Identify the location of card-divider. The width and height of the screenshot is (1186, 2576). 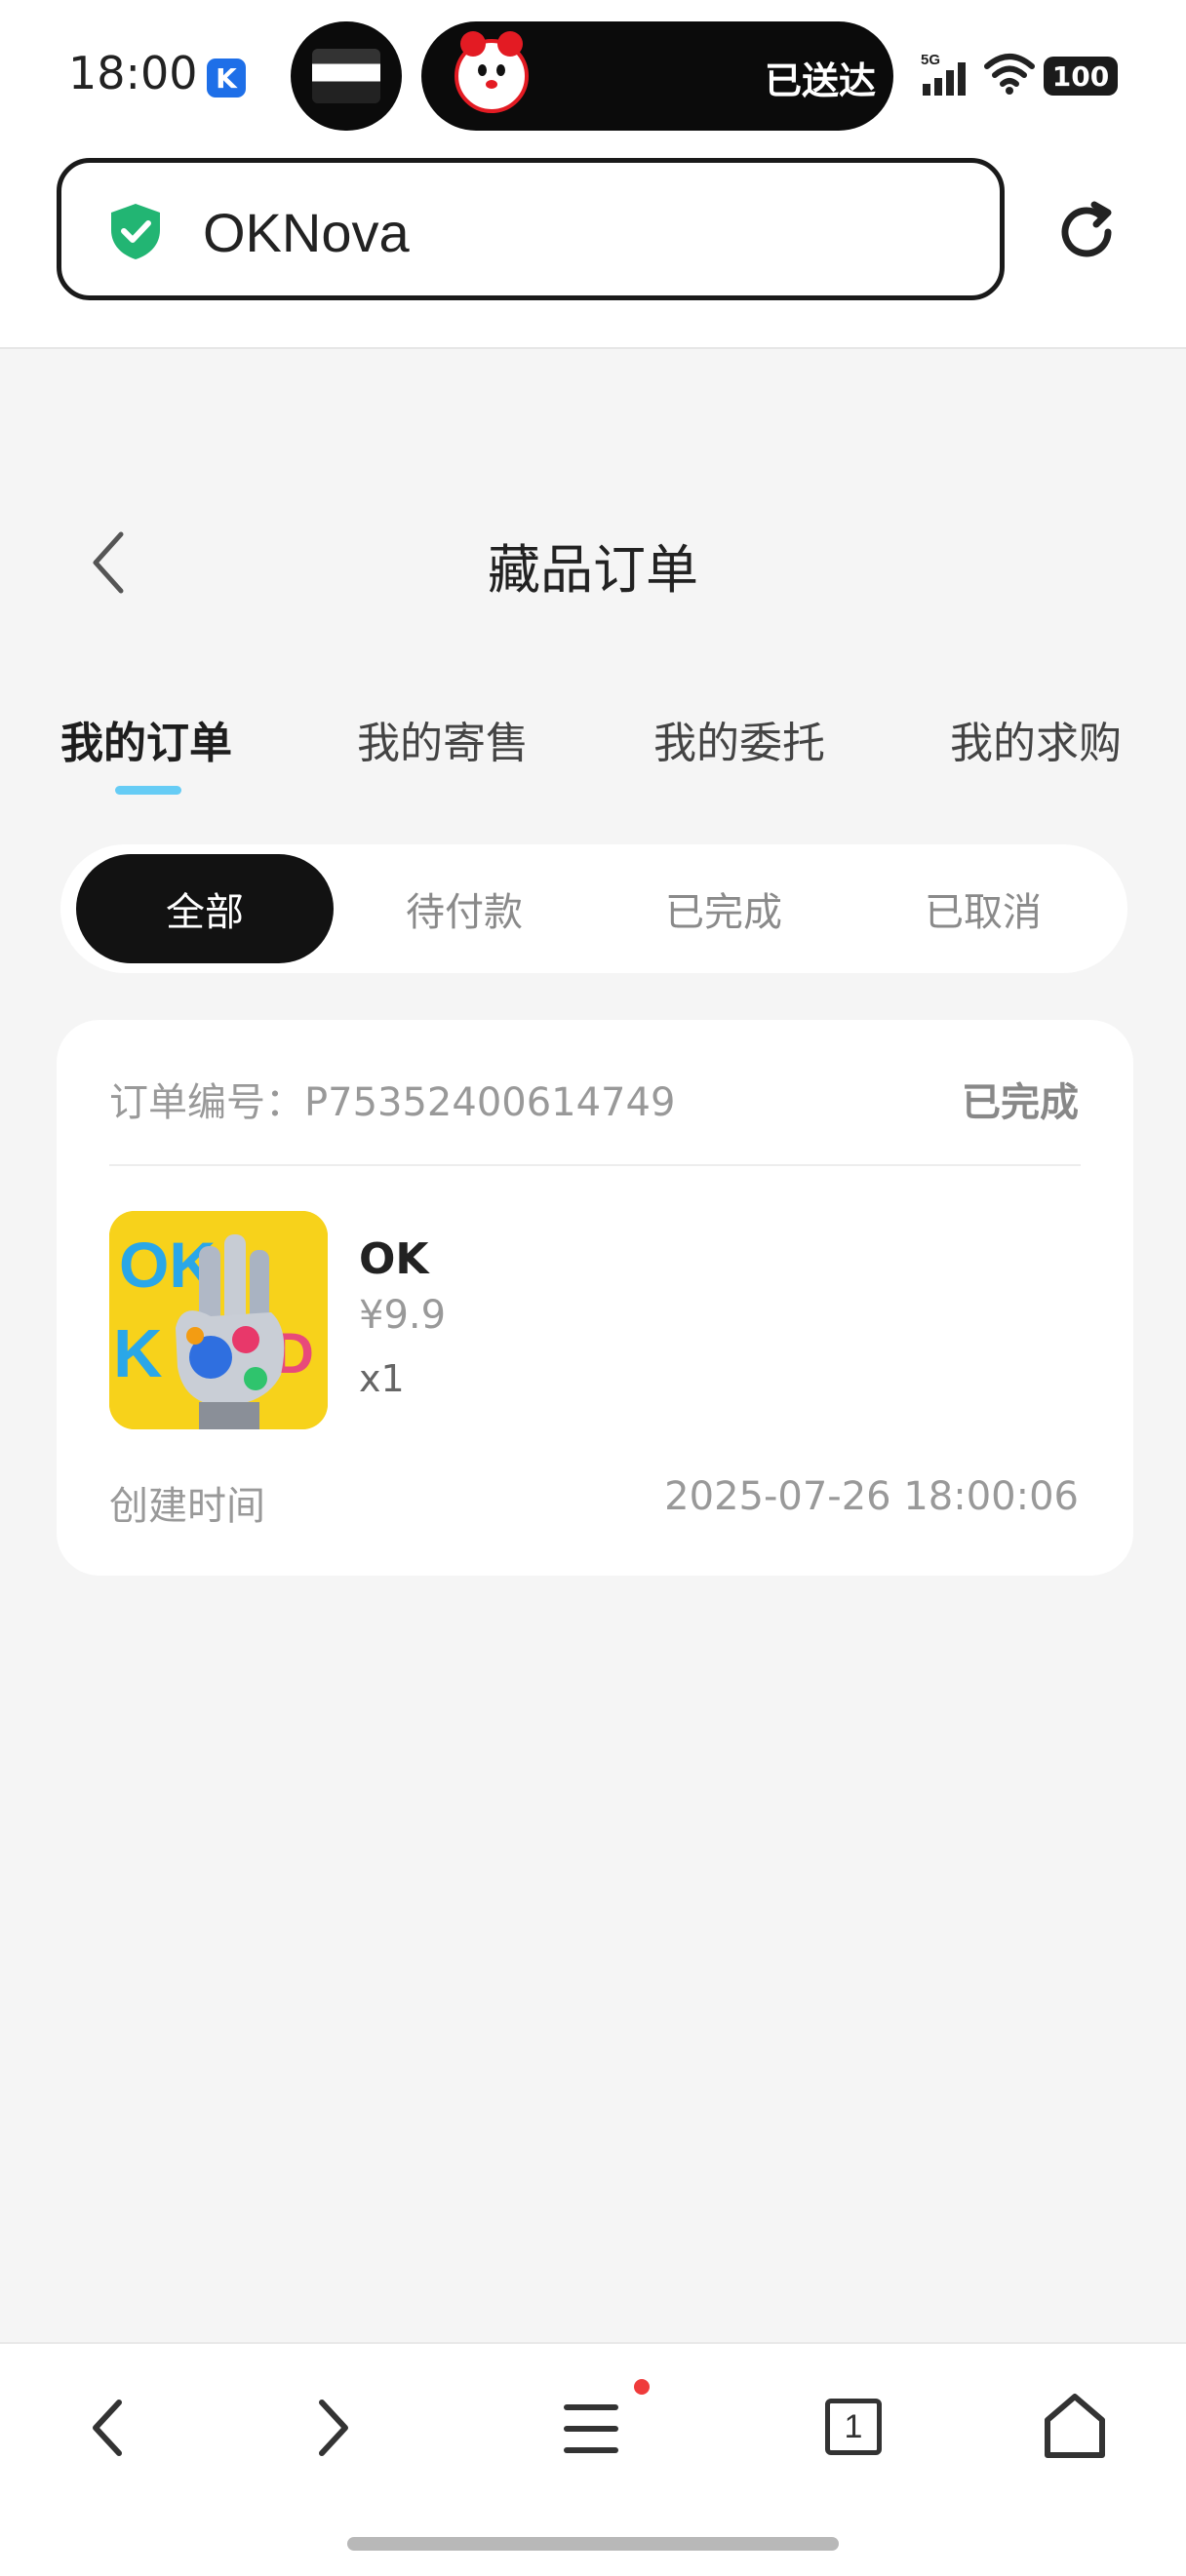
(595, 1165).